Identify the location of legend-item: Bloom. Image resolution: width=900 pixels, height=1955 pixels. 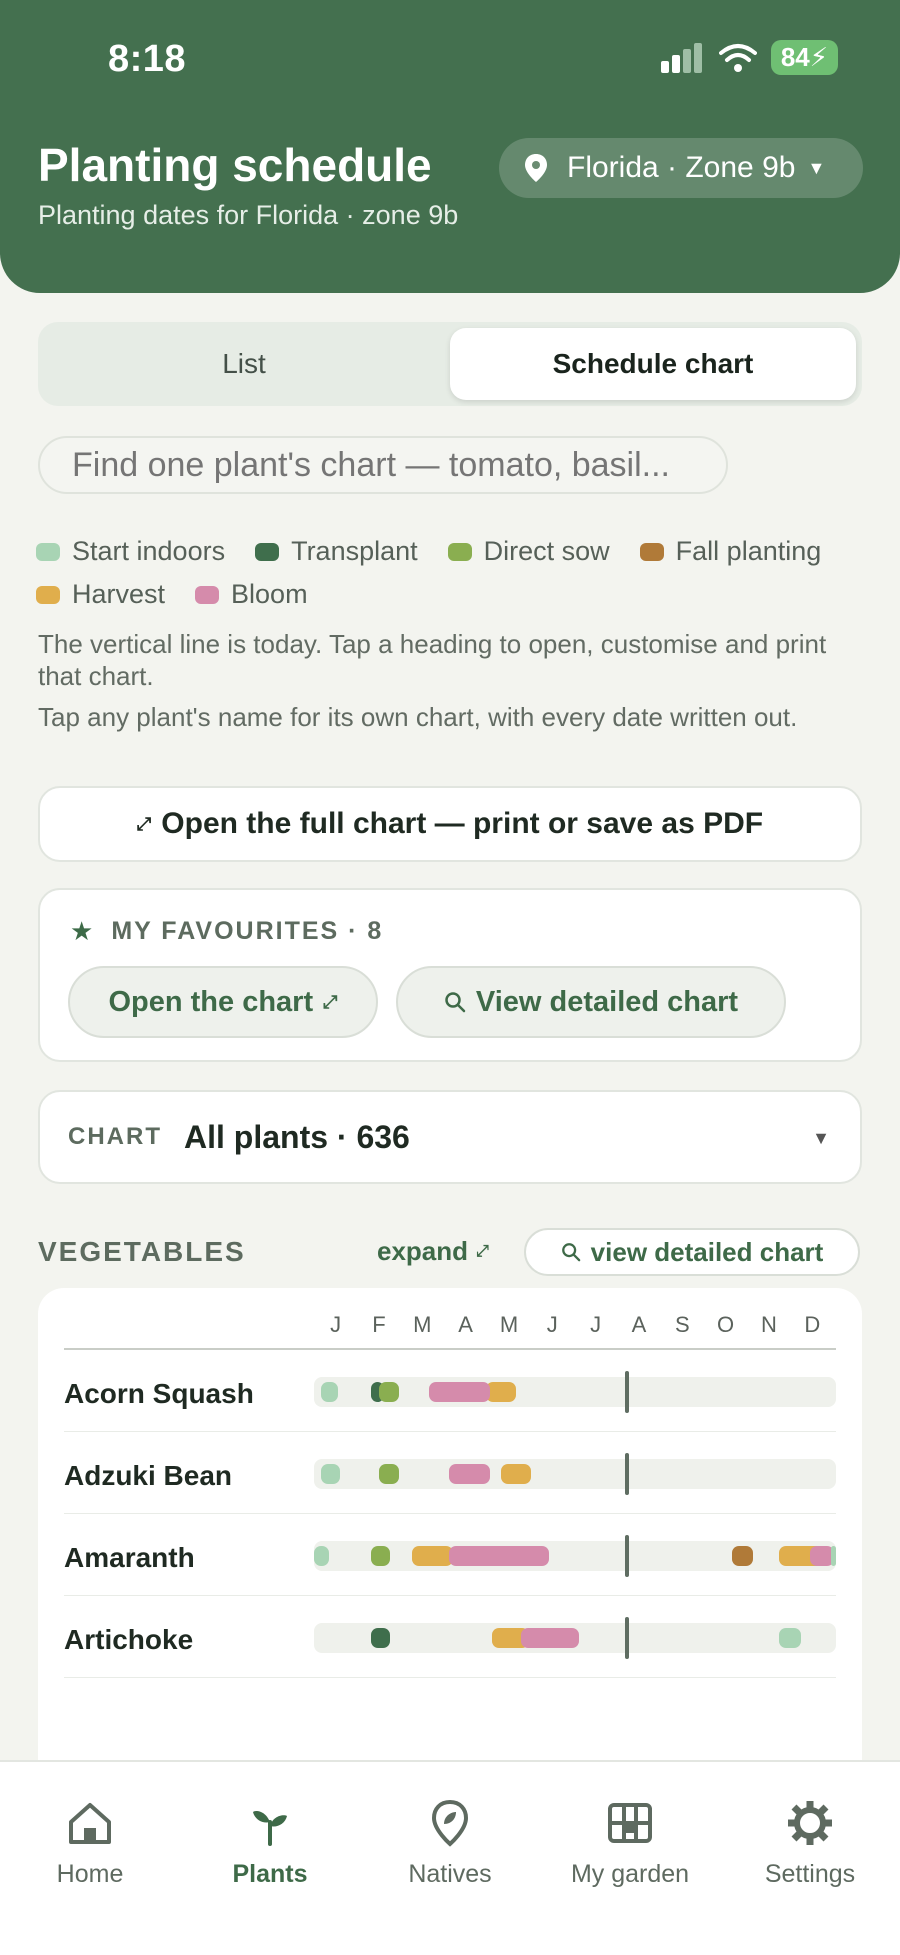
(251, 594).